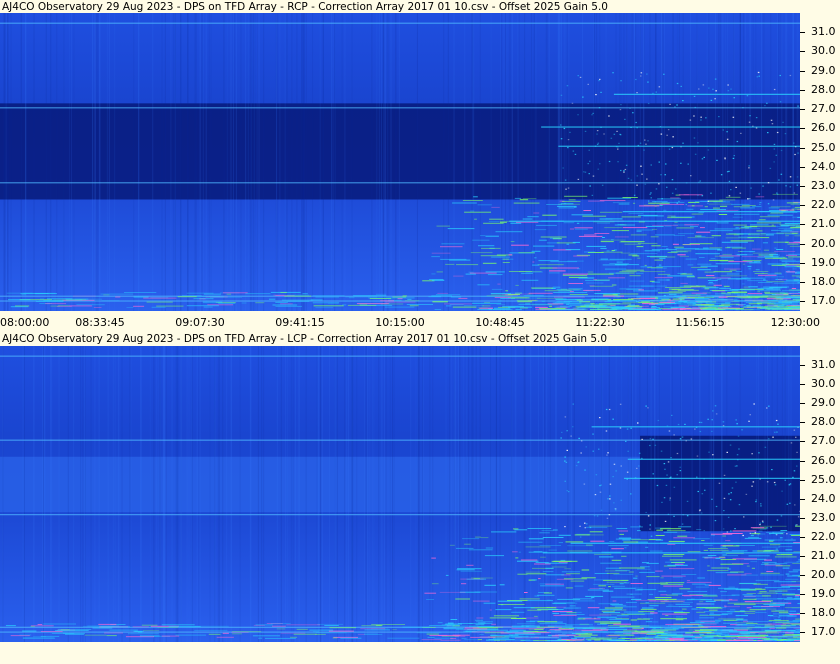 This screenshot has height=664, width=840. Describe the element at coordinates (823, 301) in the screenshot. I see `y-tick-label: 17.0` at that location.